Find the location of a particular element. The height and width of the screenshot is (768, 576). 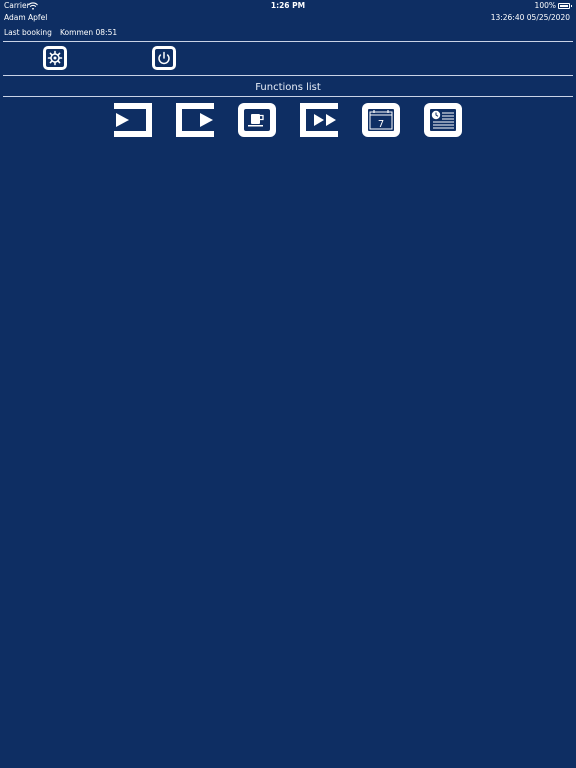

user-row: Adam Apfel 13:26:40 05/25/2020 is located at coordinates (288, 18).